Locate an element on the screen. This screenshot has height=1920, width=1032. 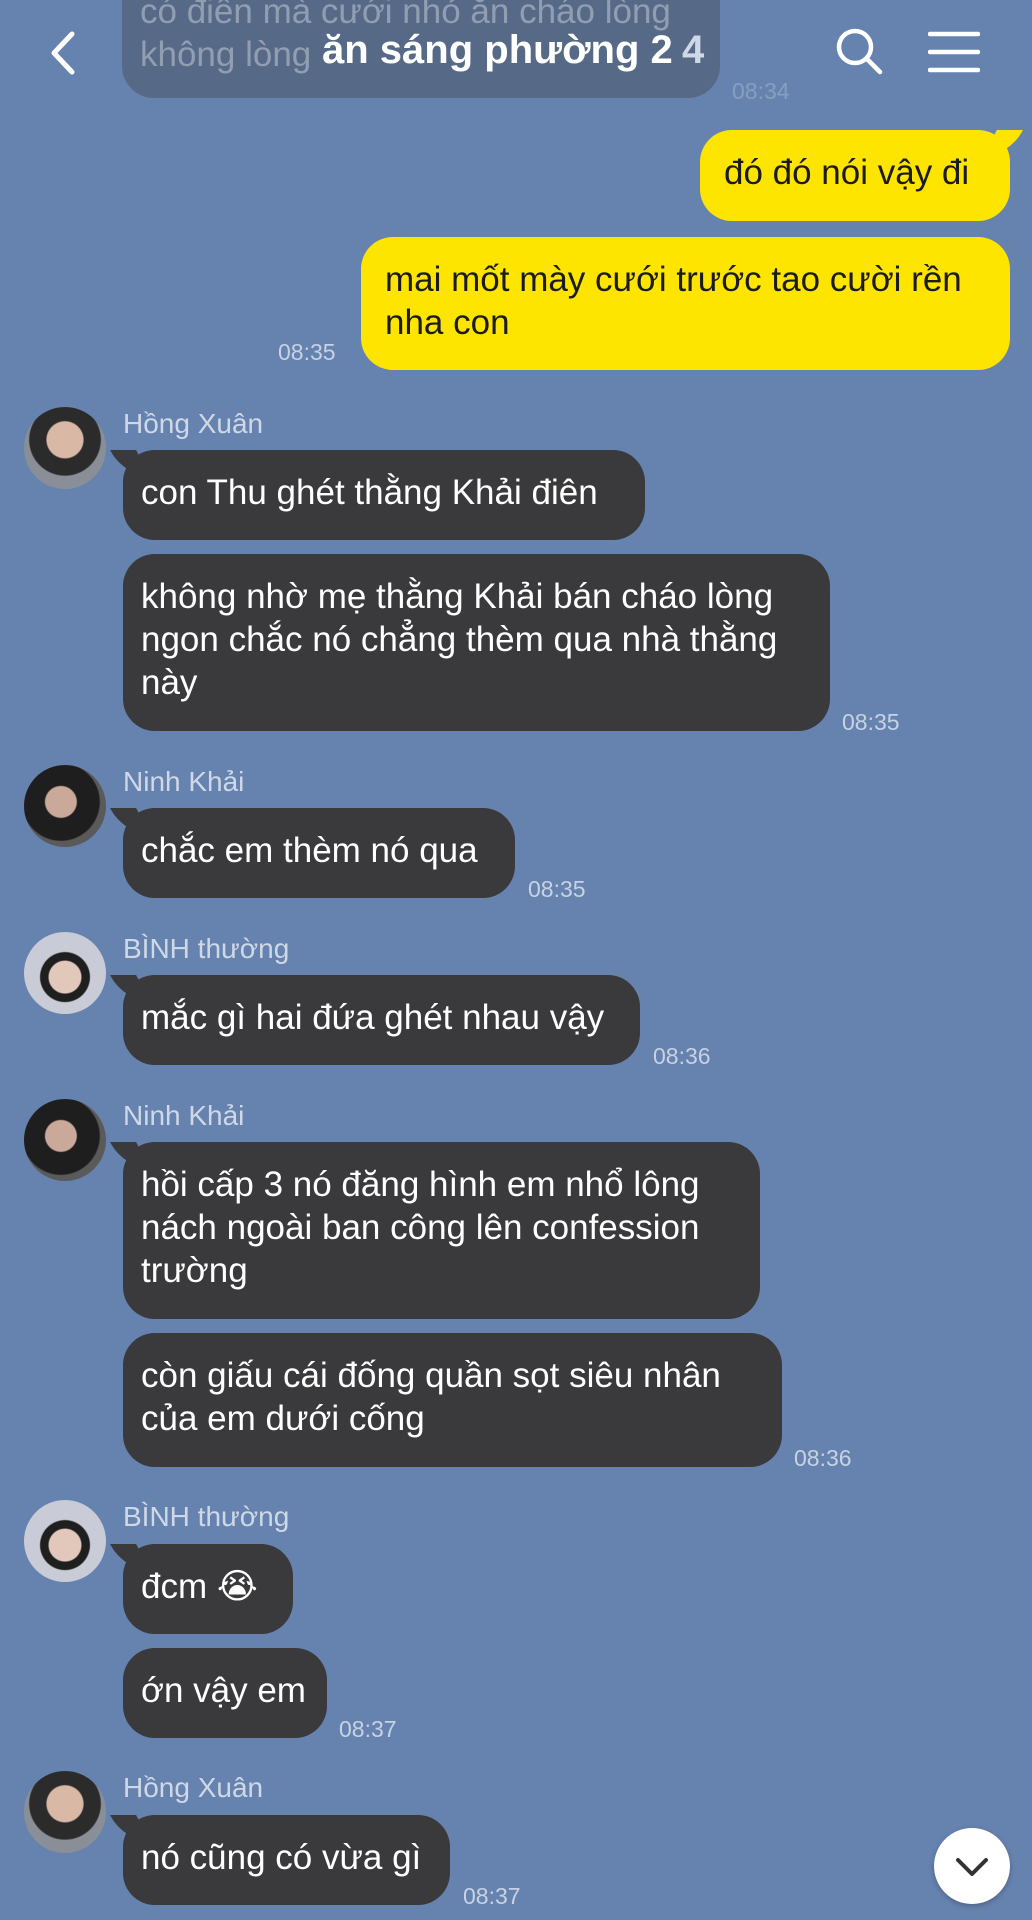
their-message: mắc gì hai đứa ghét nhau vậy is located at coordinates (381, 1020).